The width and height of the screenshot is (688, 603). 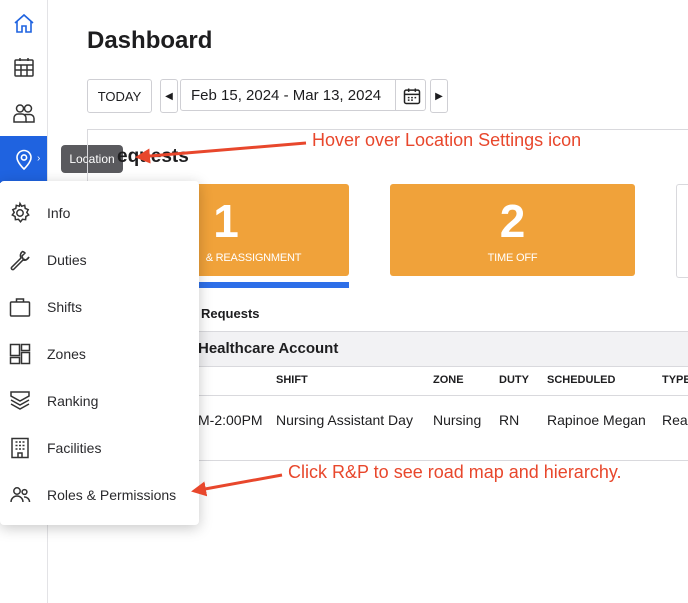 What do you see at coordinates (455, 472) in the screenshot?
I see `click-annotation: Click R&P to see road map and hierarchy.` at bounding box center [455, 472].